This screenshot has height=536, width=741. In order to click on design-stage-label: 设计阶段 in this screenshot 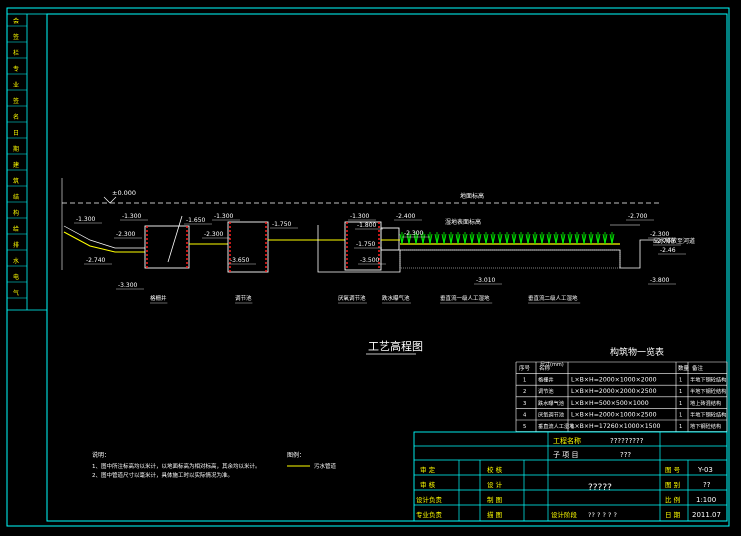, I will do `click(564, 514)`.